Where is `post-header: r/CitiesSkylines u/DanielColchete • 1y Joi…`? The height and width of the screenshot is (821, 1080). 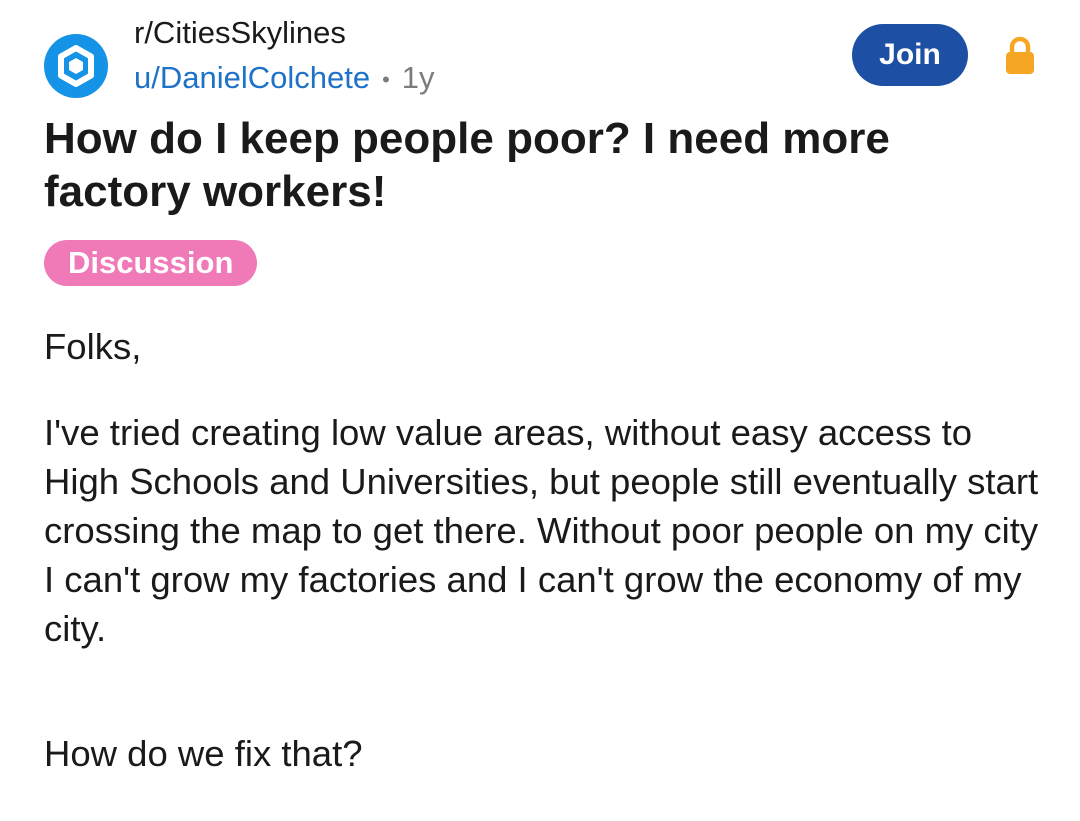
post-header: r/CitiesSkylines u/DanielColchete • 1y Joi… is located at coordinates (544, 59).